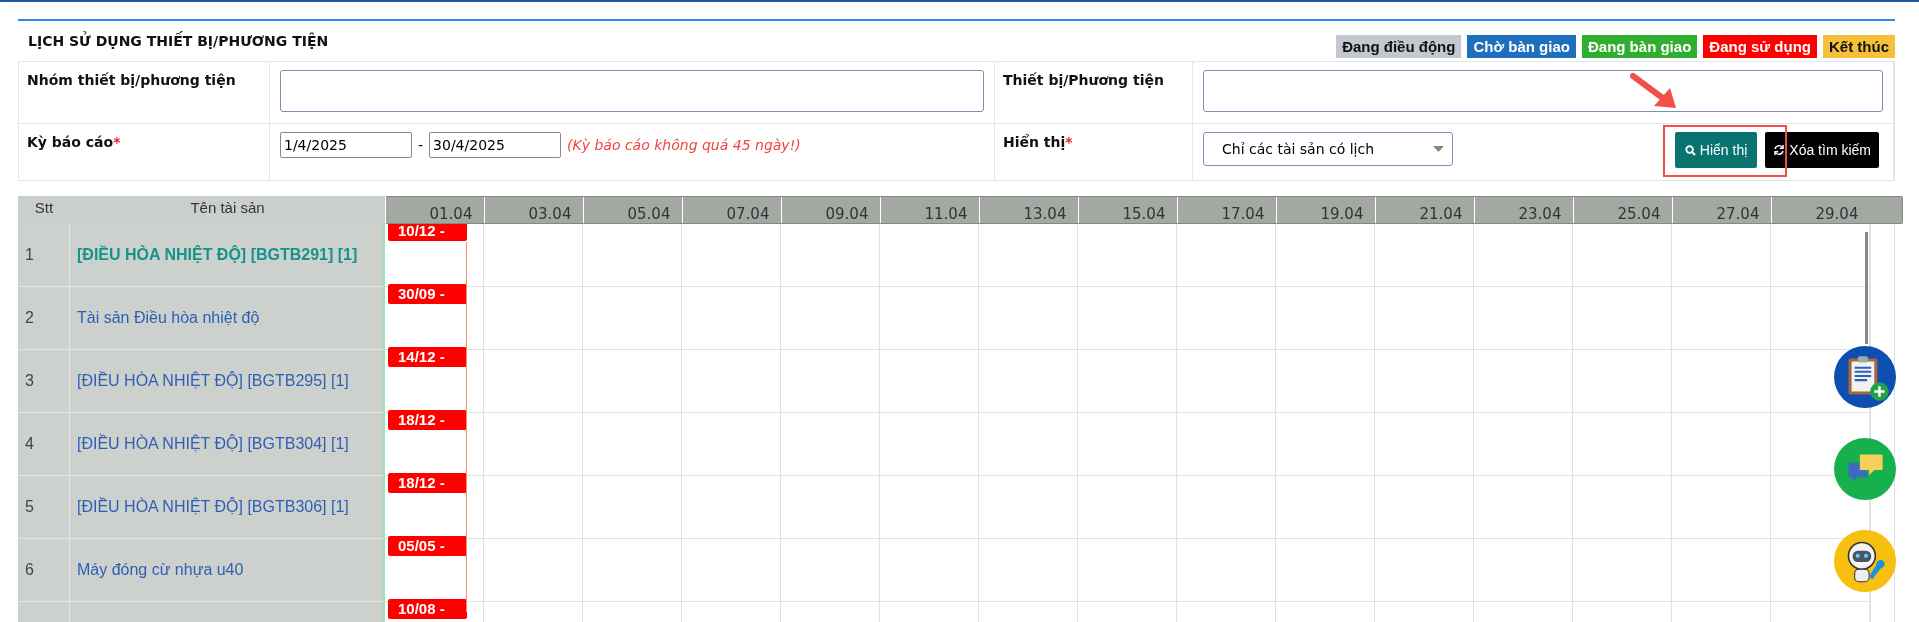  Describe the element at coordinates (178, 41) in the screenshot. I see `page-title: LỊCH SỬ DỤNG THIẾT BỊ/PHƯƠNG TIỆN` at that location.